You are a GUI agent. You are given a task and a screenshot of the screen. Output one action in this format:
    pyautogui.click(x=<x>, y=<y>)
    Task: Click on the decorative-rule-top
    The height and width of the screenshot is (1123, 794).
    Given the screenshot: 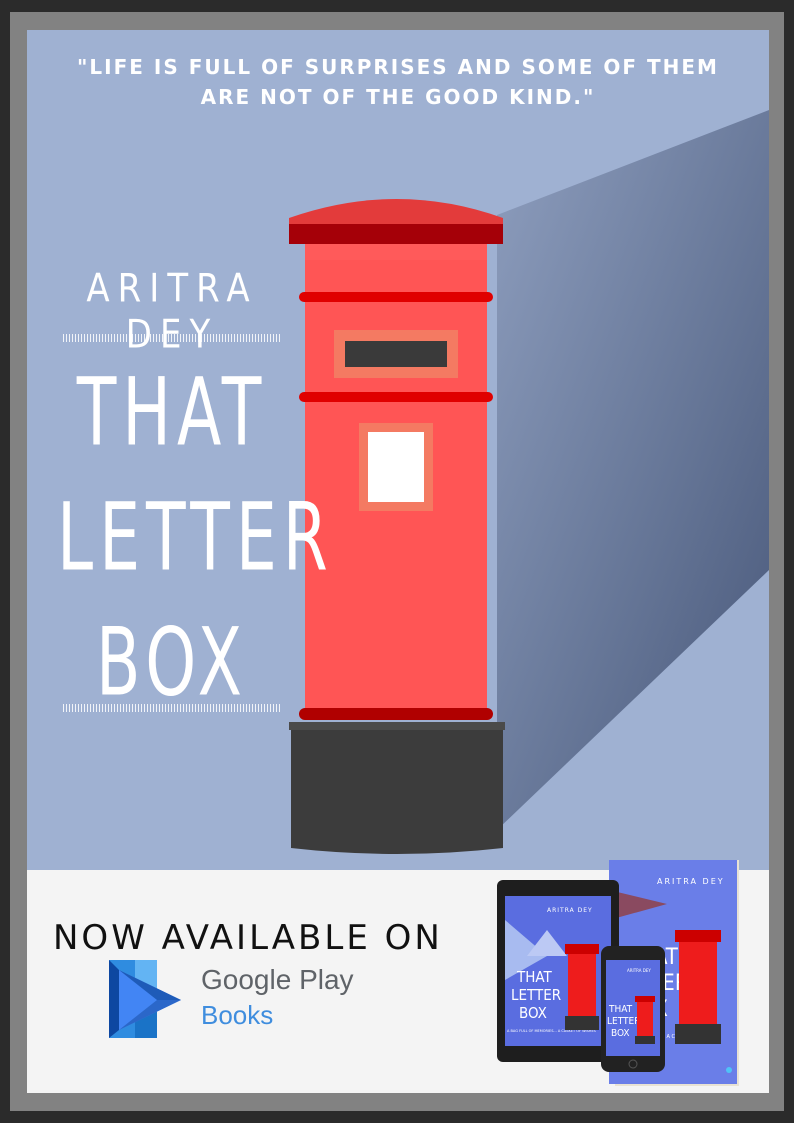 What is the action you would take?
    pyautogui.click(x=172, y=338)
    